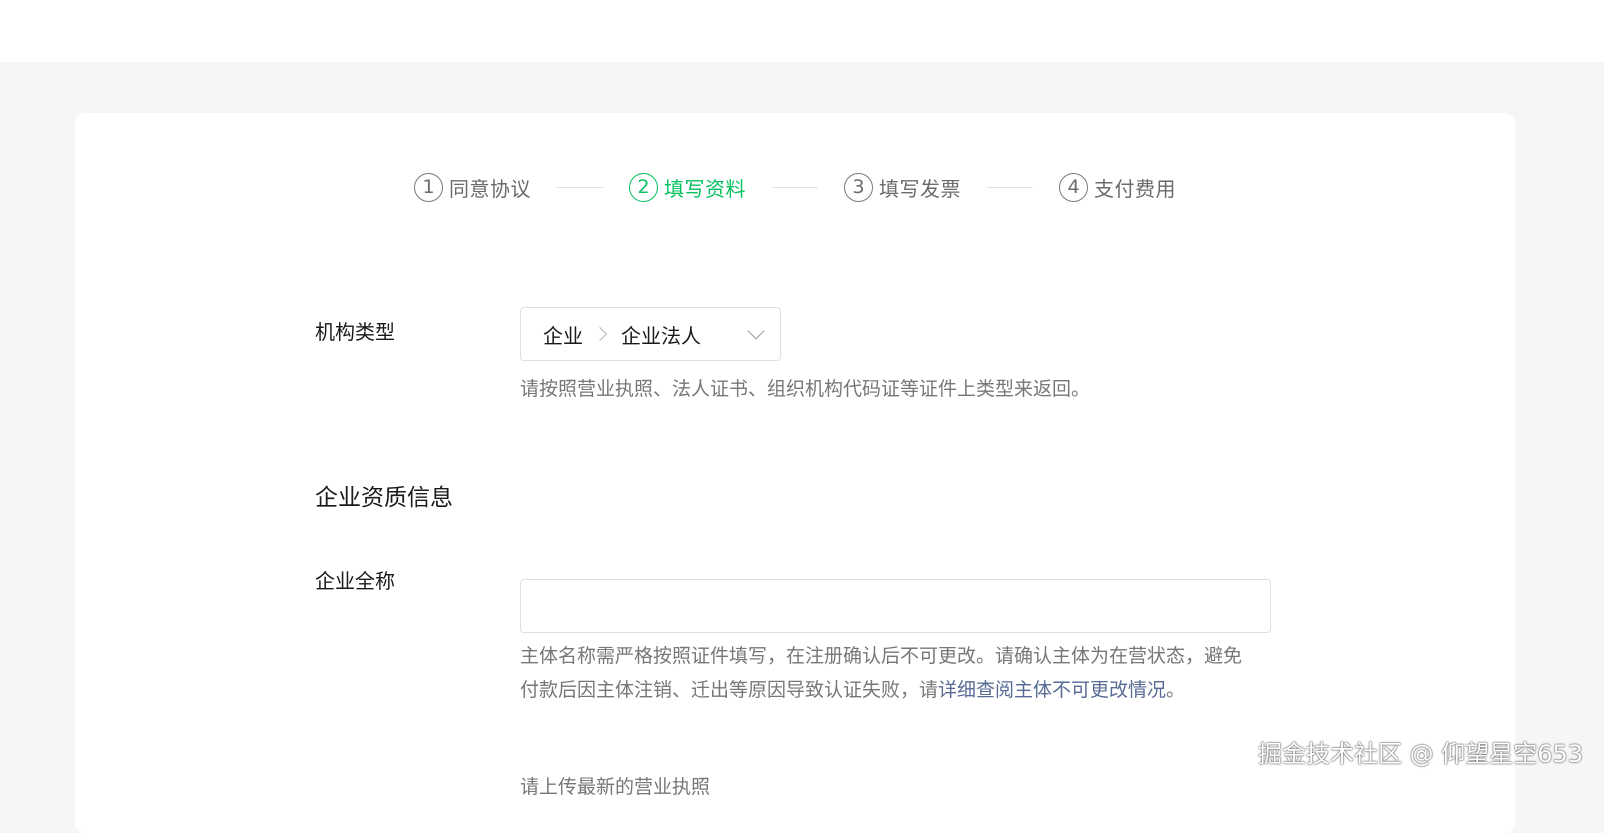 This screenshot has height=833, width=1604. What do you see at coordinates (1073, 187) in the screenshot?
I see `step-number: 4` at bounding box center [1073, 187].